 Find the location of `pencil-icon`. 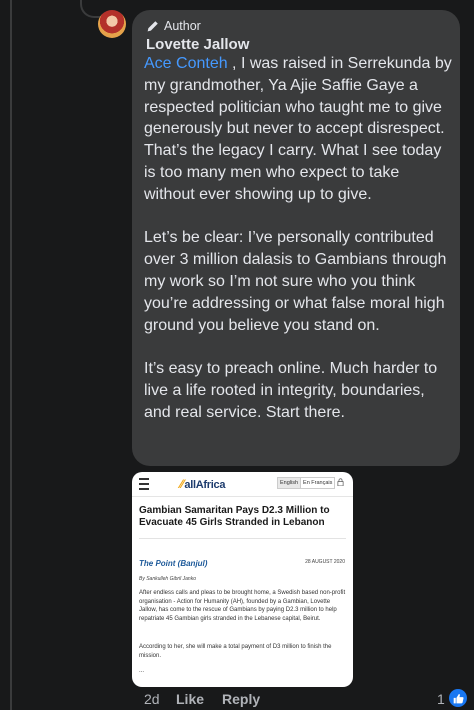

pencil-icon is located at coordinates (152, 25).